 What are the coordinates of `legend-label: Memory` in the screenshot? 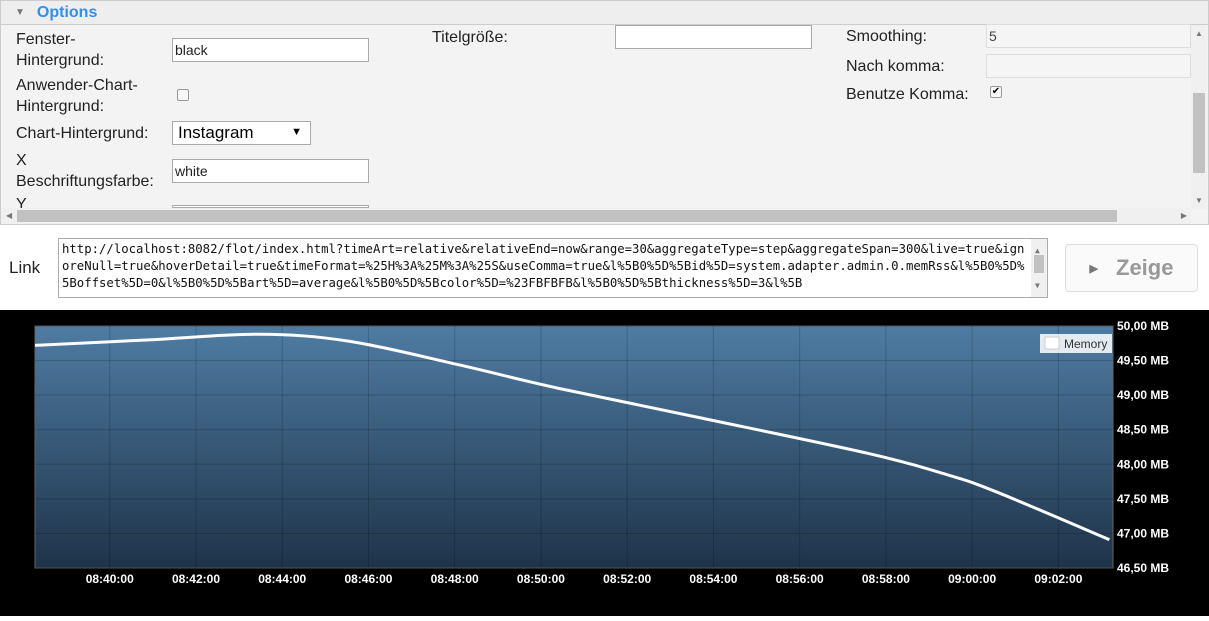 It's located at (1085, 344).